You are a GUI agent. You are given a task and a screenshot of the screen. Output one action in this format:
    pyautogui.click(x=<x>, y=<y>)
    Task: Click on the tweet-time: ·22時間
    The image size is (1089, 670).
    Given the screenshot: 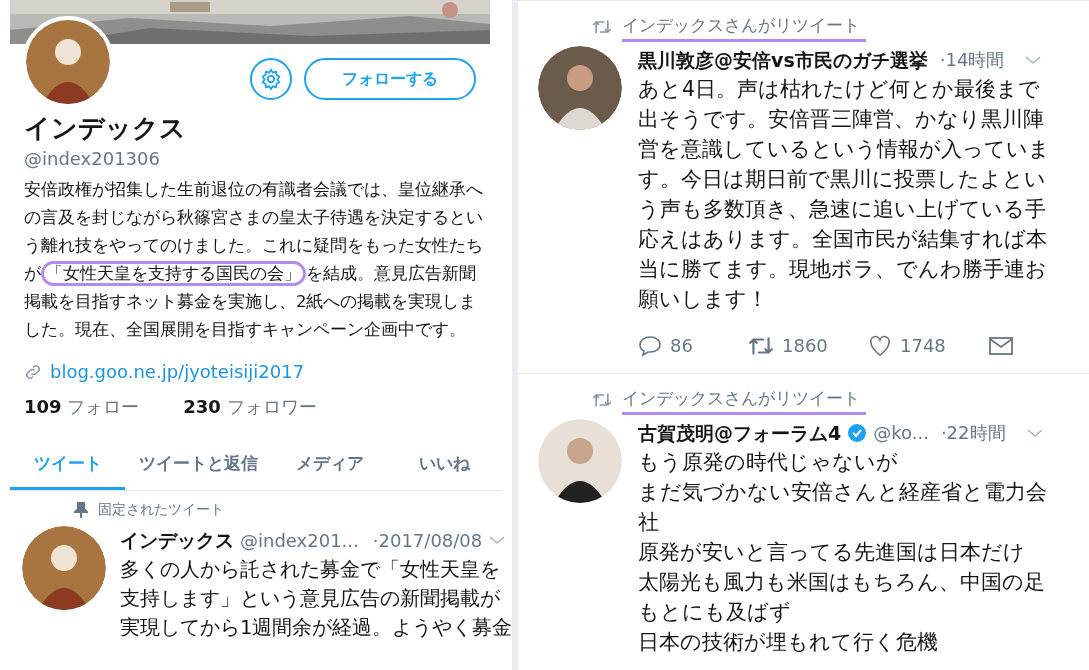 What is the action you would take?
    pyautogui.click(x=973, y=433)
    